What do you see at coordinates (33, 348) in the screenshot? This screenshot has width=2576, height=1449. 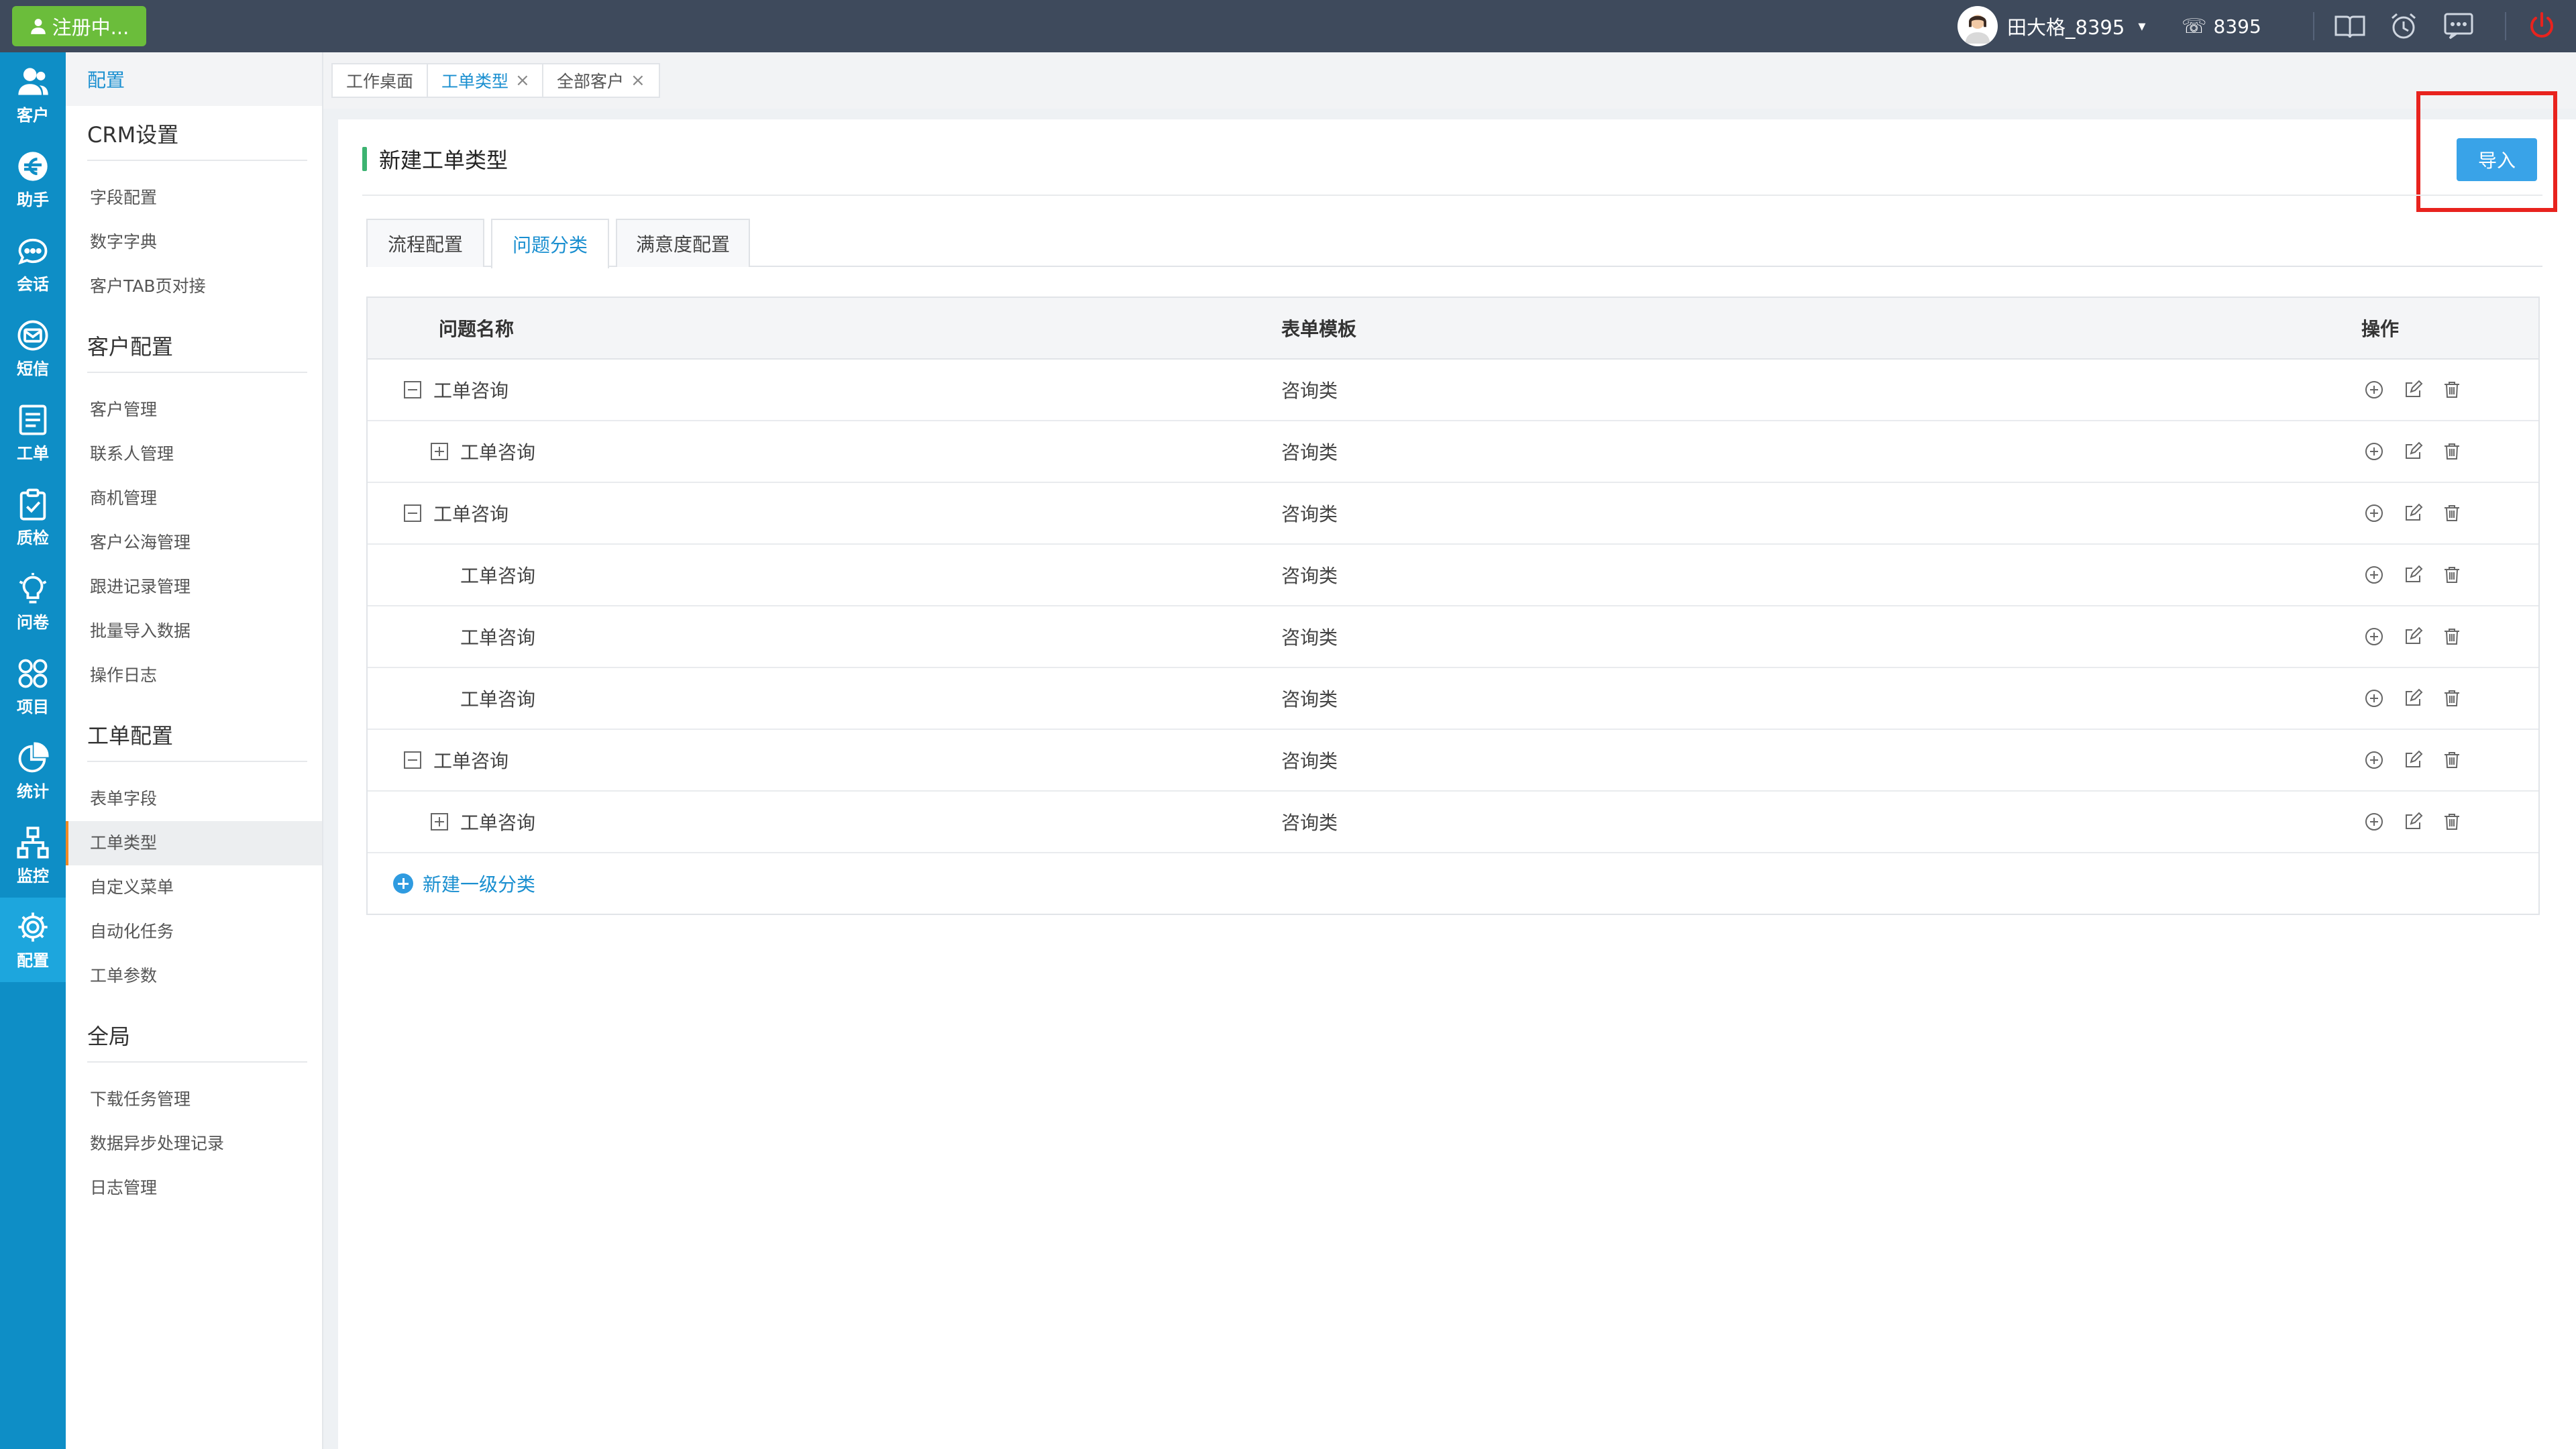 I see `nav-sms: 短信` at bounding box center [33, 348].